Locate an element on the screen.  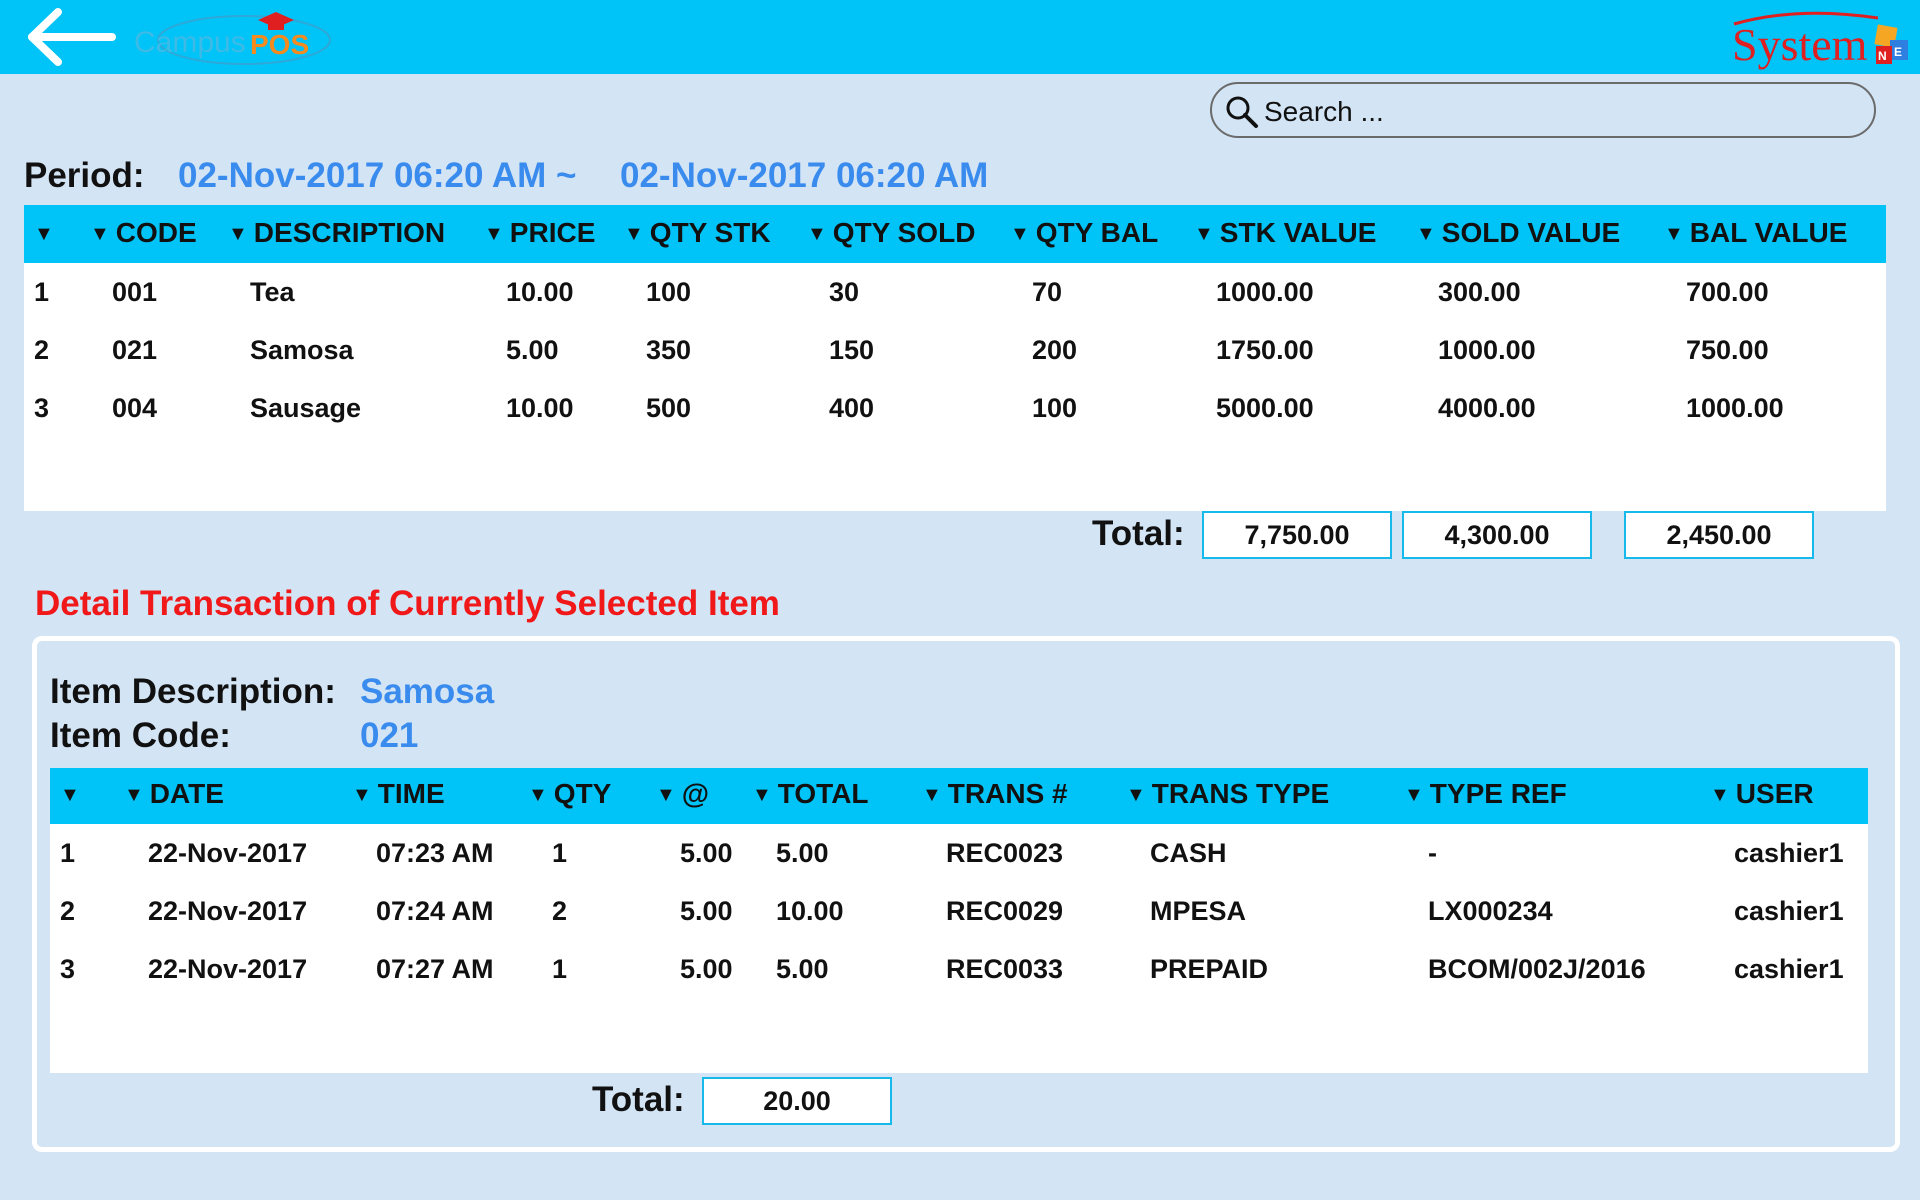
column-header-label: CODE is located at coordinates (156, 232).